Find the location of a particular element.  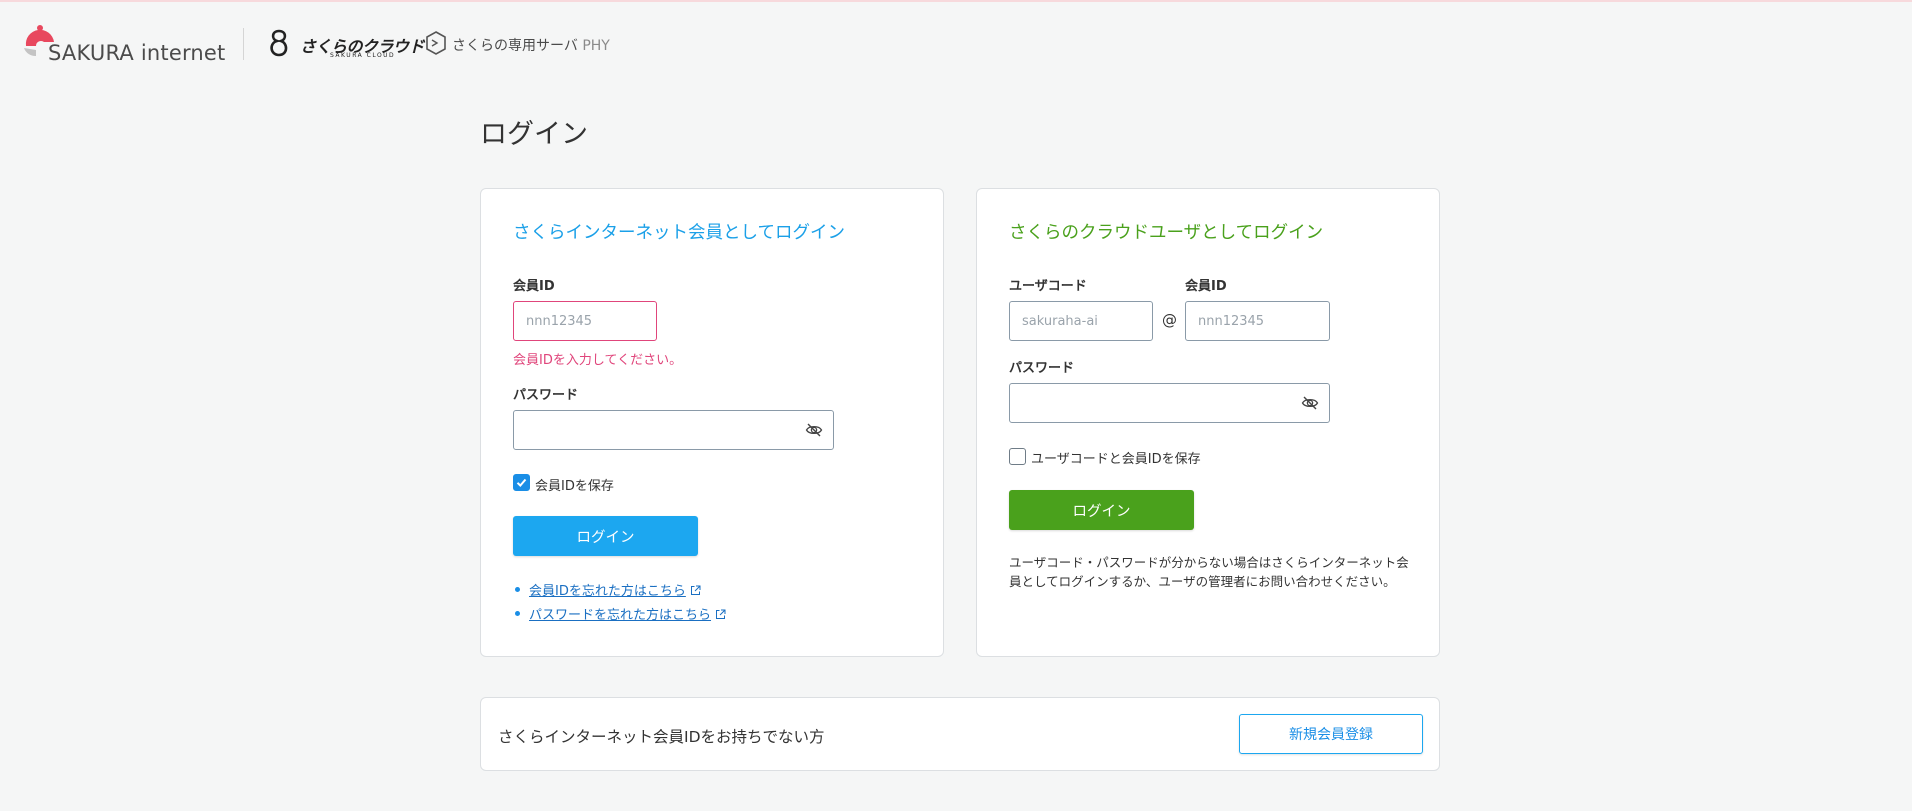

check-icon is located at coordinates (521, 482).